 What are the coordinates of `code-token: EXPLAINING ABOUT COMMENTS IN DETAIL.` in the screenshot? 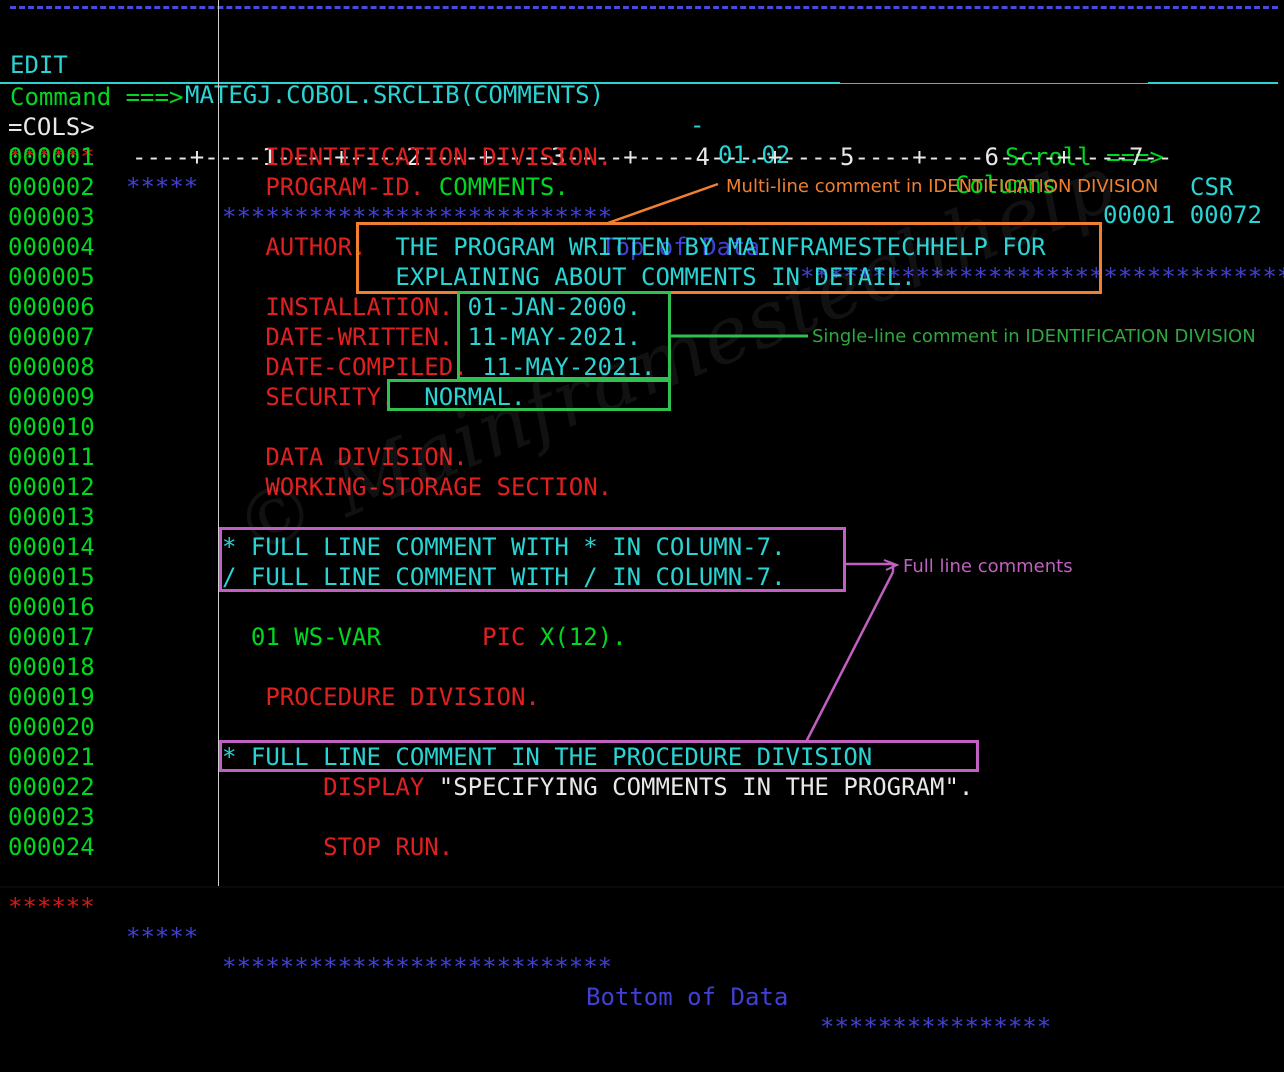 It's located at (655, 277).